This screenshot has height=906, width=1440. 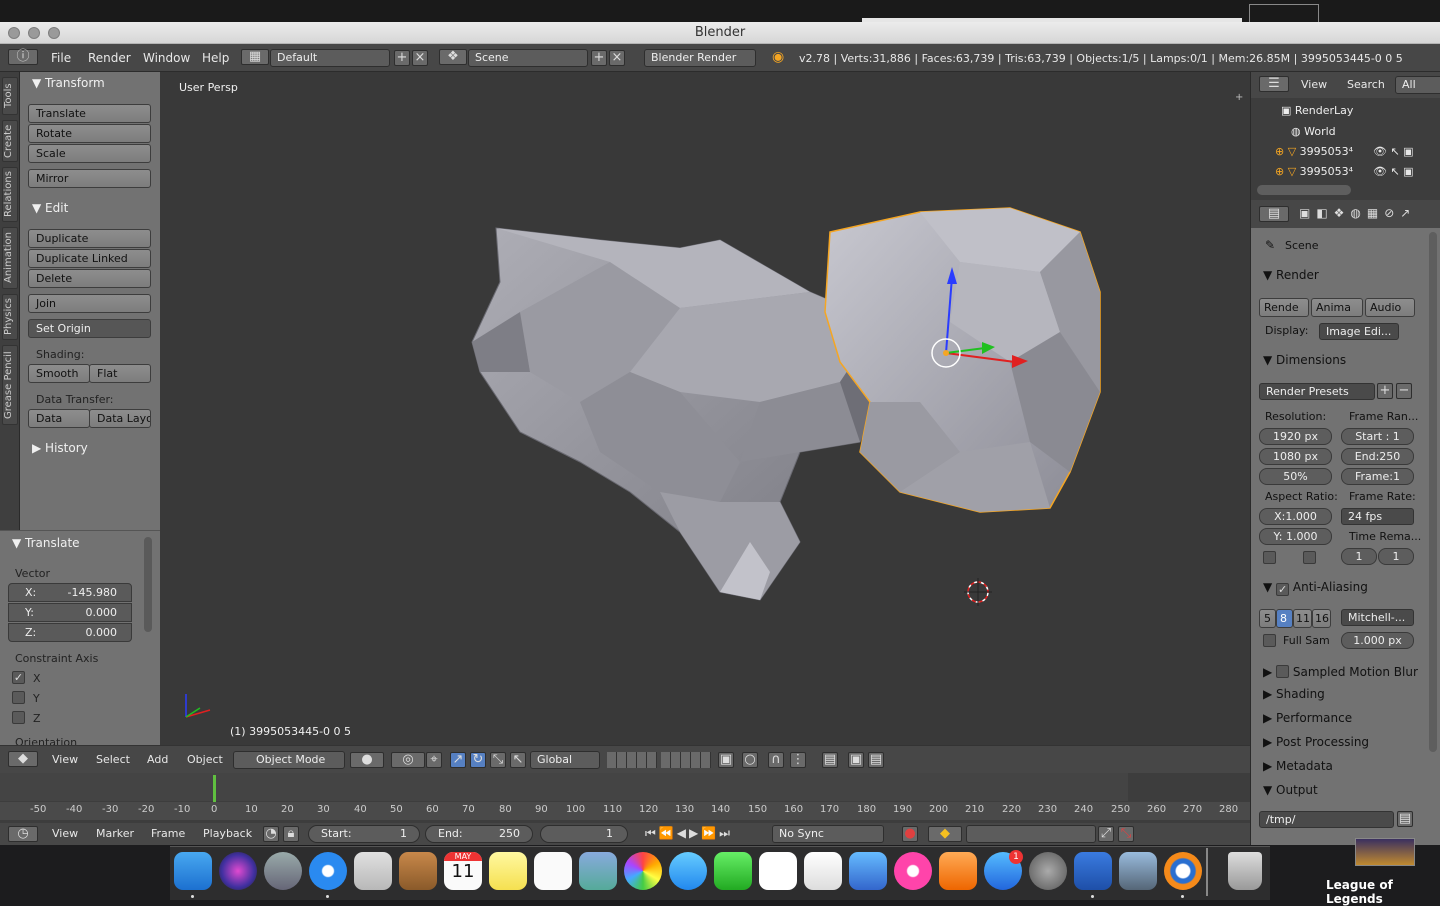 What do you see at coordinates (1294, 694) in the screenshot?
I see `shading-panel-header: ▶ Shading` at bounding box center [1294, 694].